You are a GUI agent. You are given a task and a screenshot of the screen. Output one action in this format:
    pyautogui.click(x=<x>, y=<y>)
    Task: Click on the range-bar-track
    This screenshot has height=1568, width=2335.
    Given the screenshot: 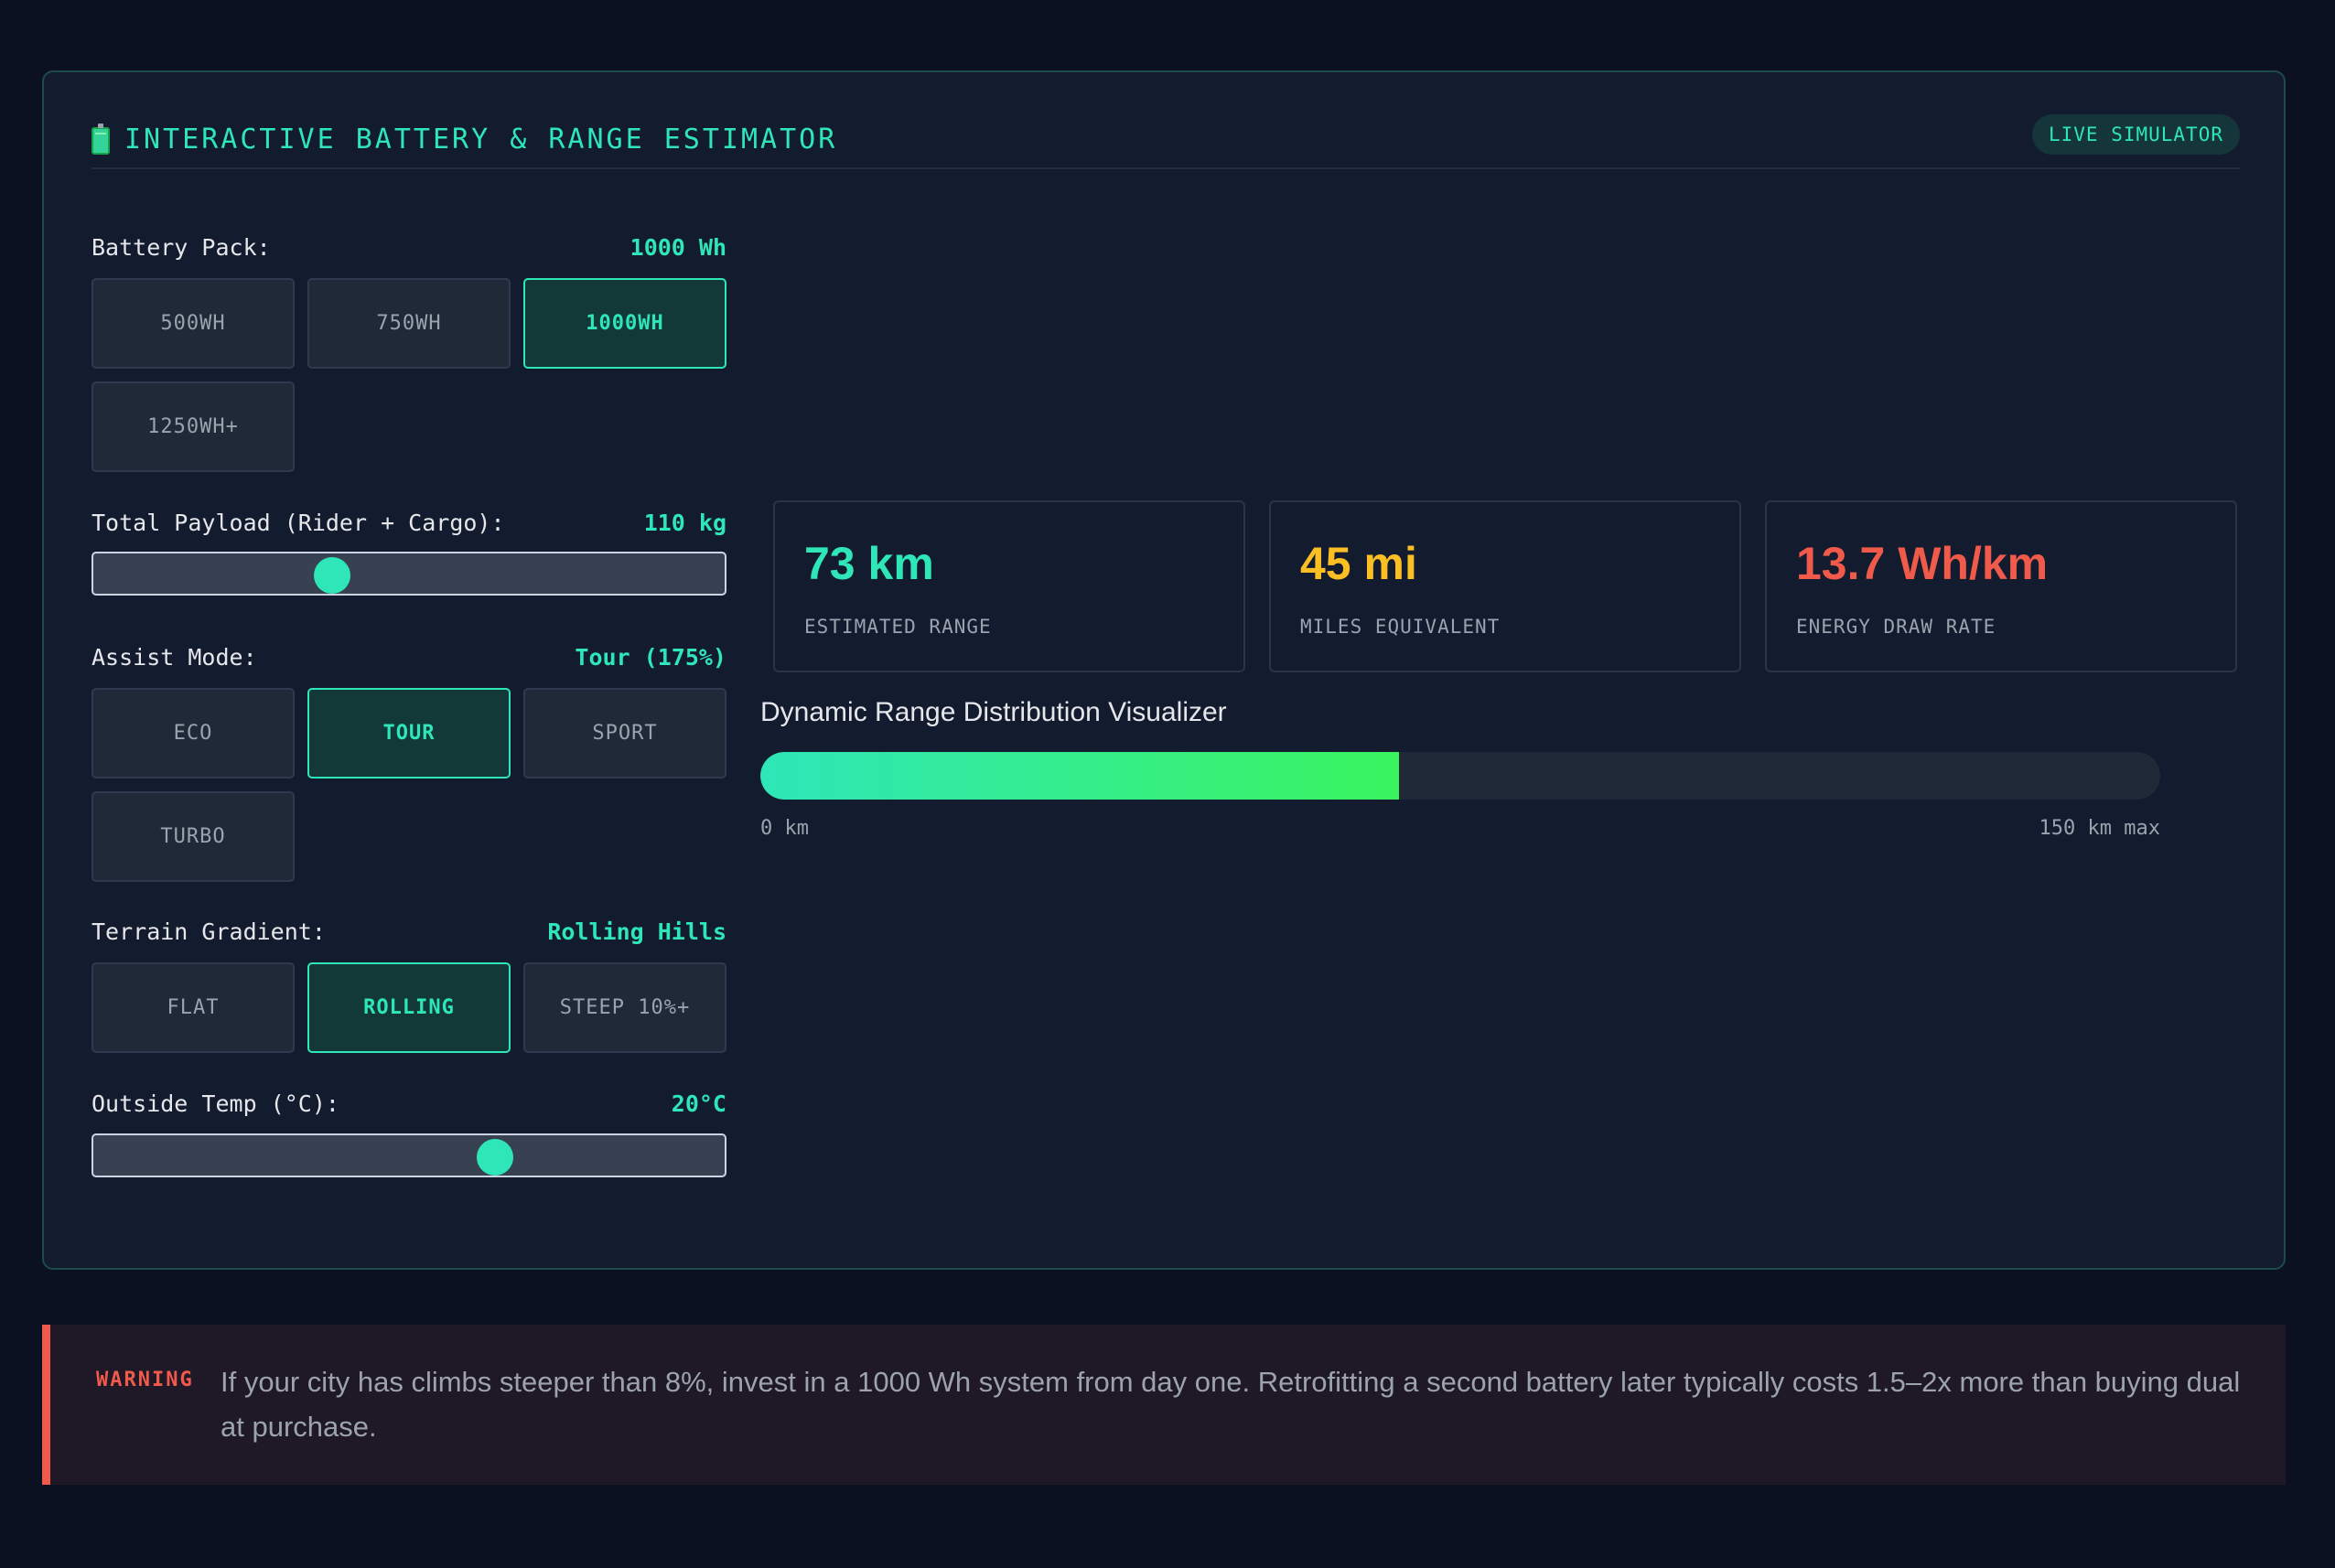 What is the action you would take?
    pyautogui.click(x=1460, y=776)
    